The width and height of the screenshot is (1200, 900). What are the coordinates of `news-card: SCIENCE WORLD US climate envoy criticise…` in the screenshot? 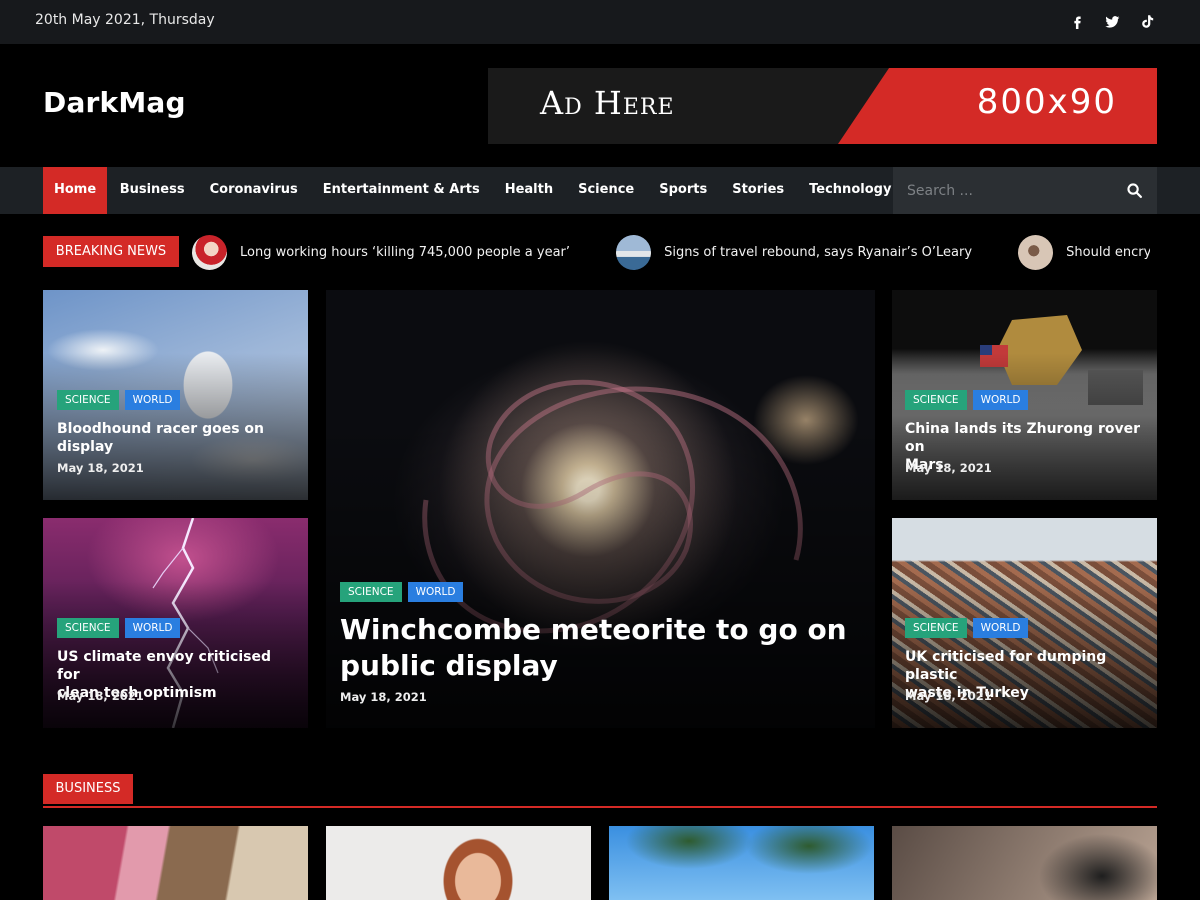 It's located at (175, 623).